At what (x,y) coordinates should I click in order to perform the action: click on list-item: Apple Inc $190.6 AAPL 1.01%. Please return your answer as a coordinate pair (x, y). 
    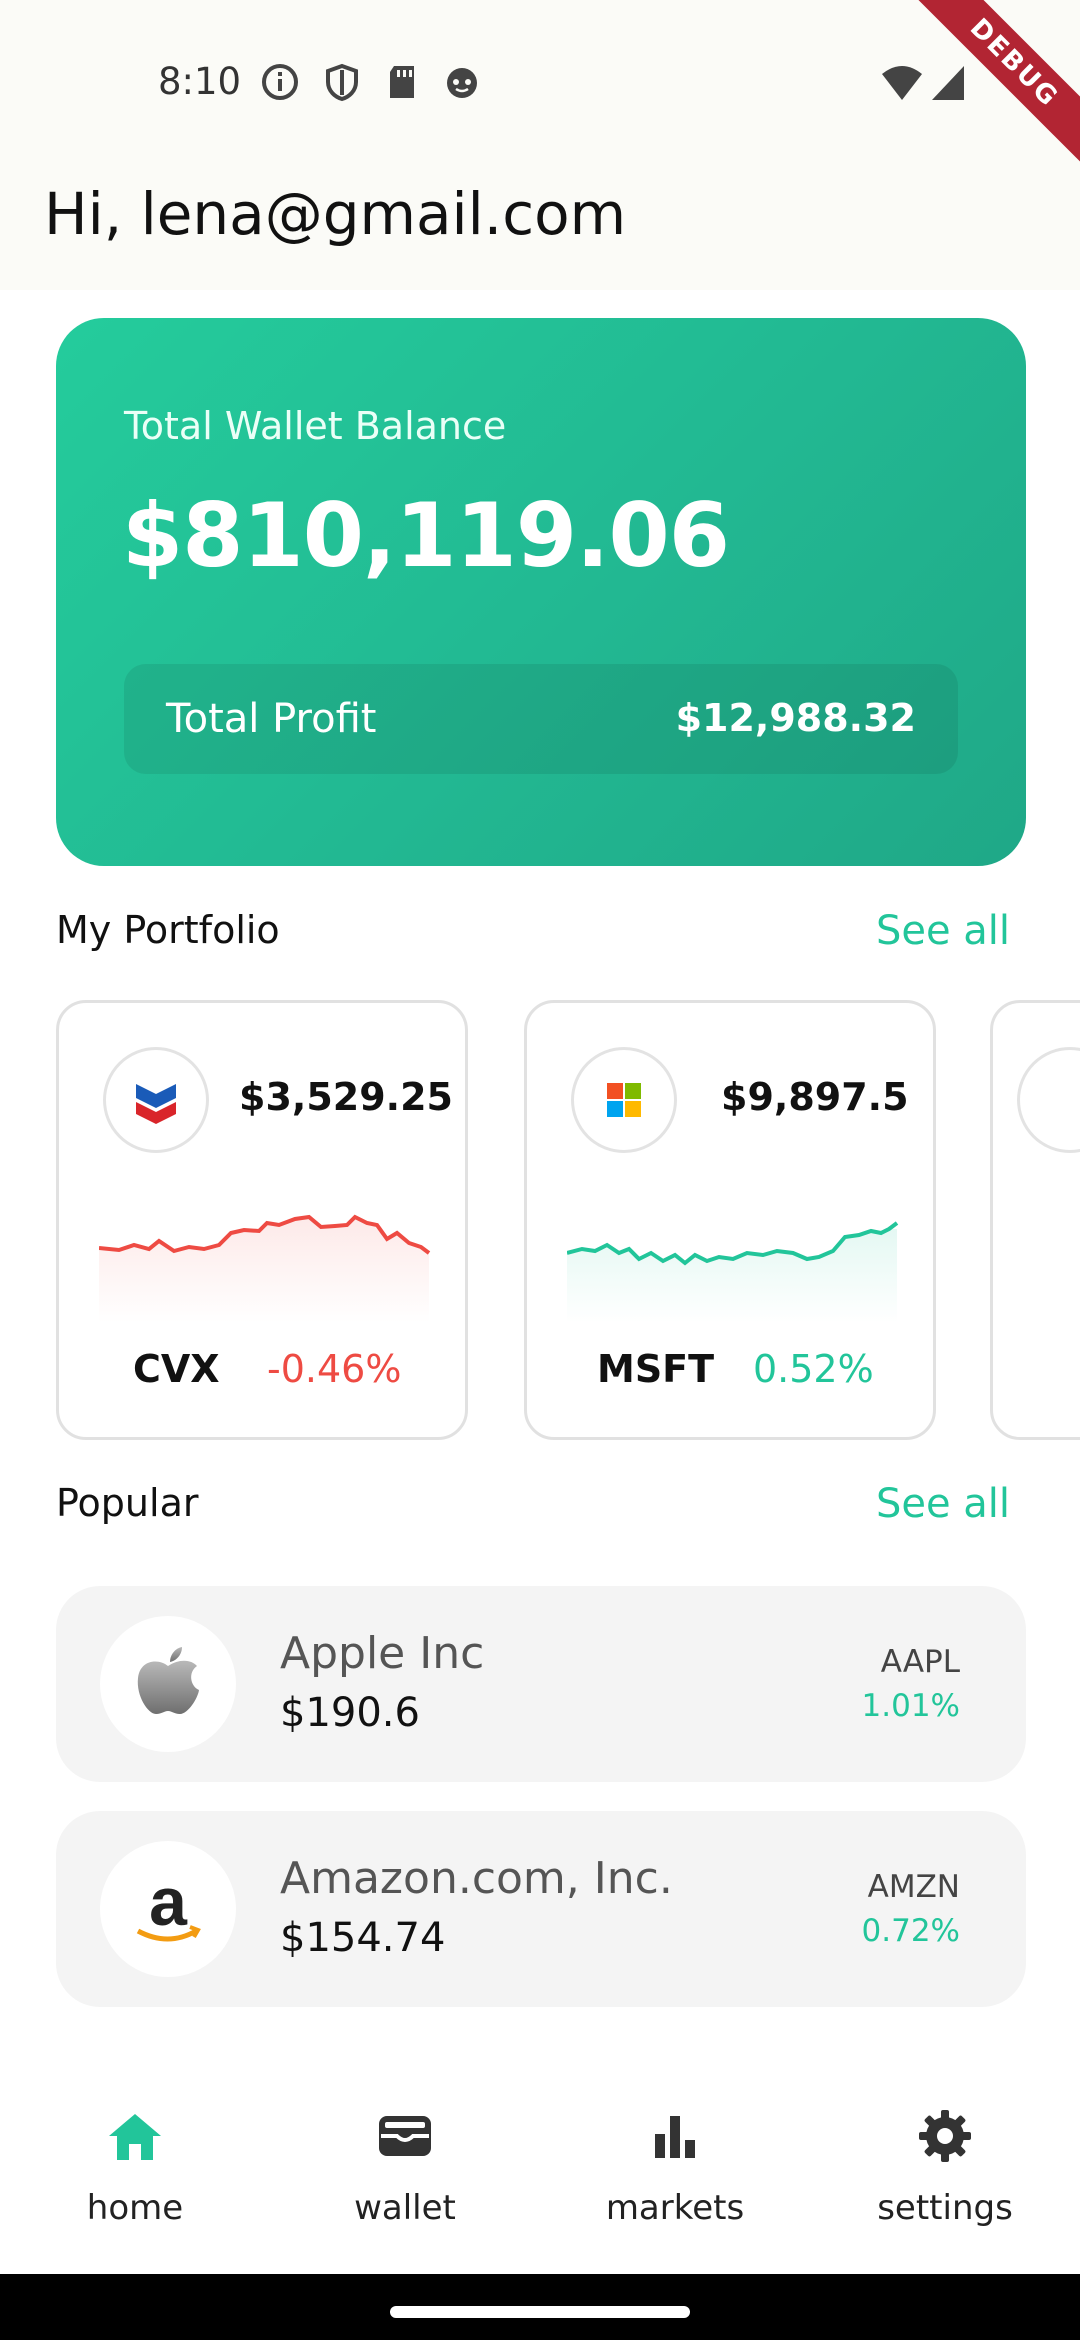
    Looking at the image, I should click on (541, 1684).